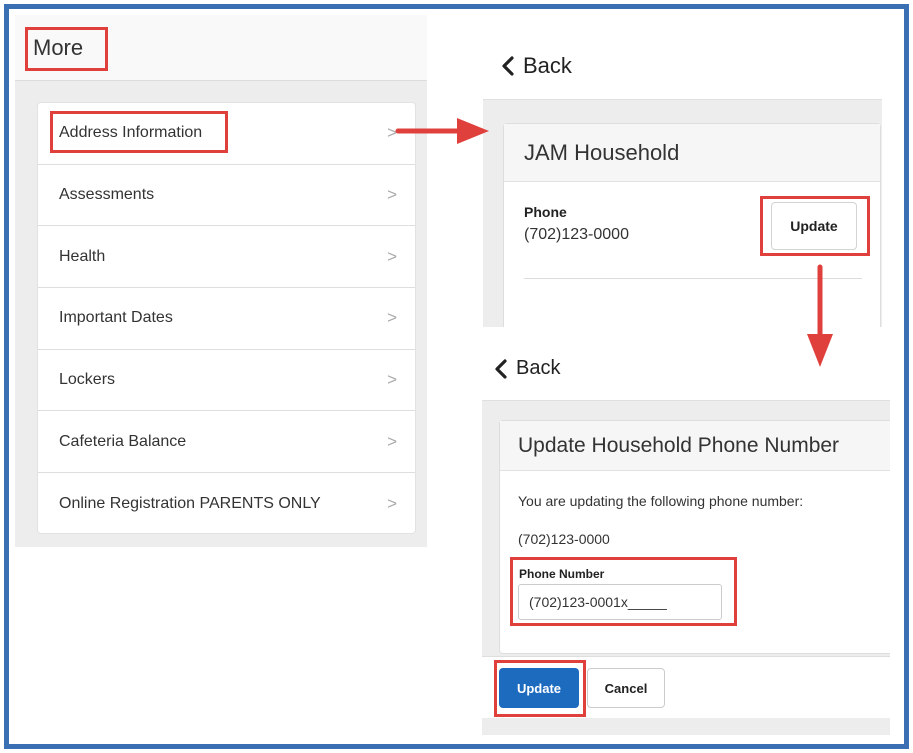 The height and width of the screenshot is (753, 913). Describe the element at coordinates (564, 539) in the screenshot. I see `current-phone-number: (702)123-0000` at that location.